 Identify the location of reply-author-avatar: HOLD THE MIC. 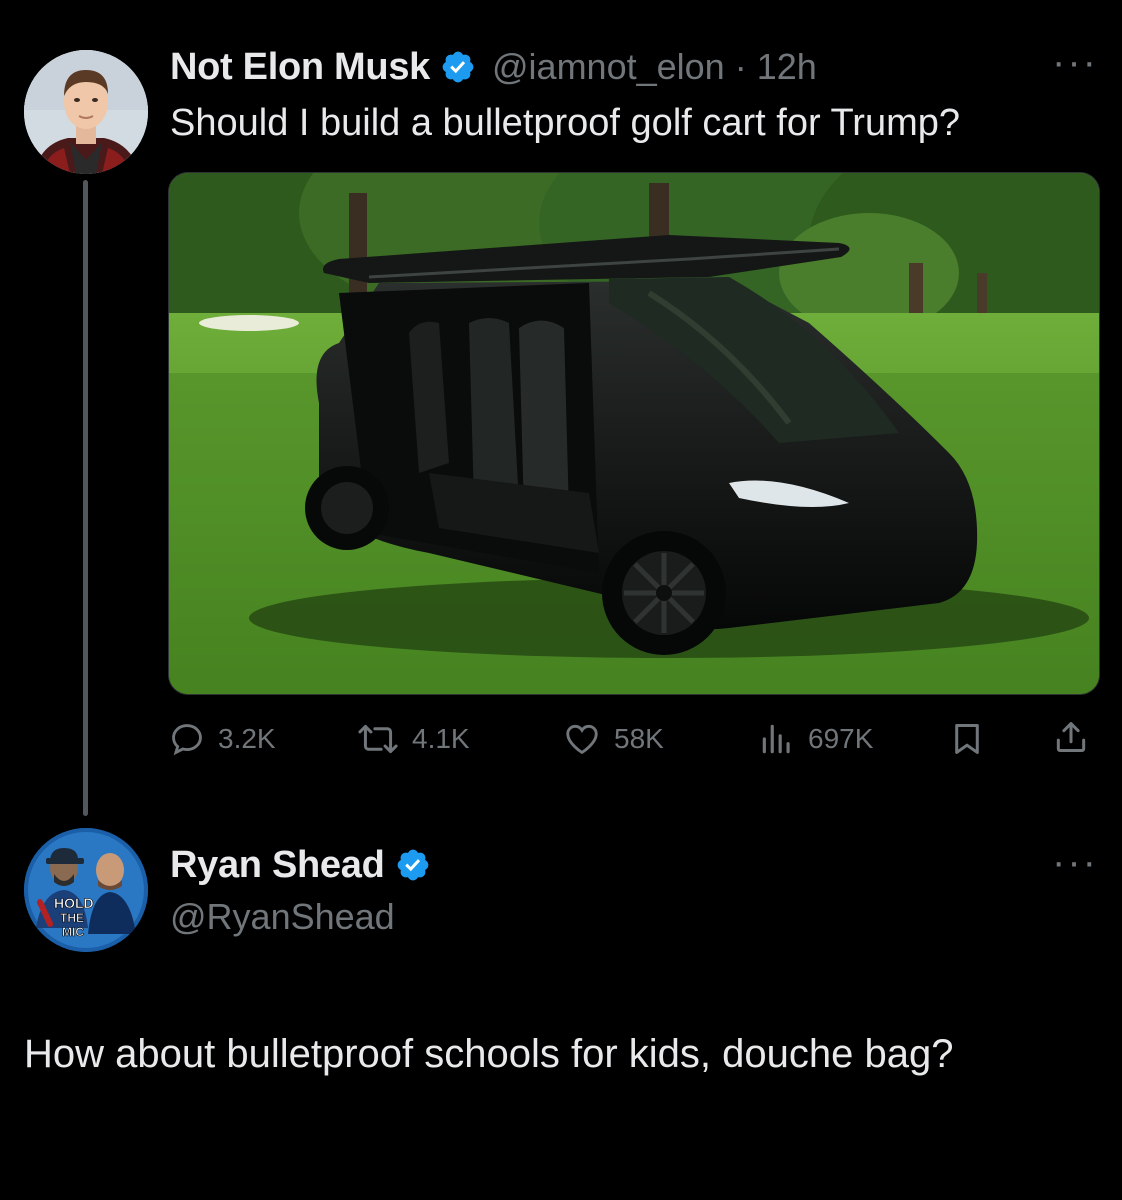
(86, 890).